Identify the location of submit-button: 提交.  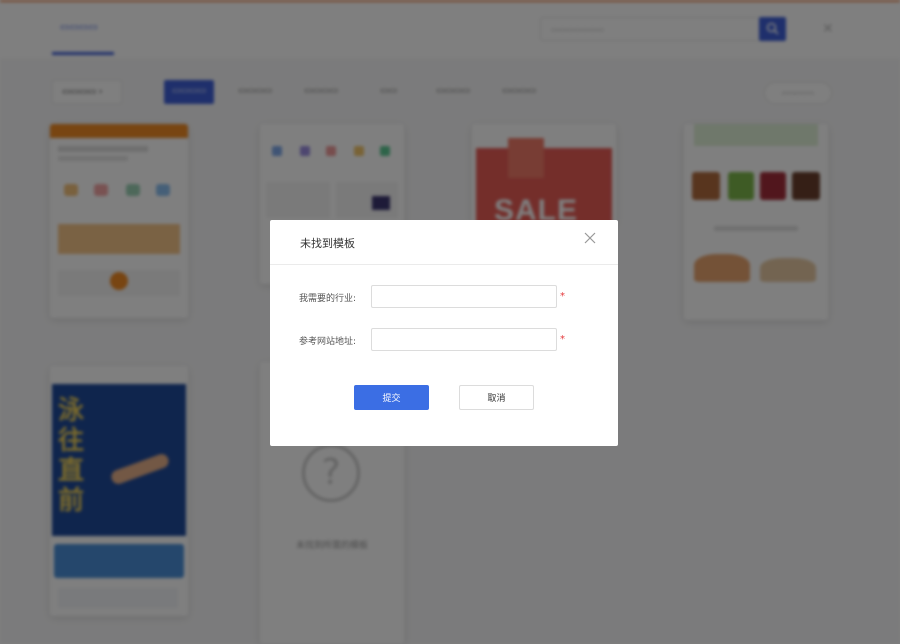
(391, 397).